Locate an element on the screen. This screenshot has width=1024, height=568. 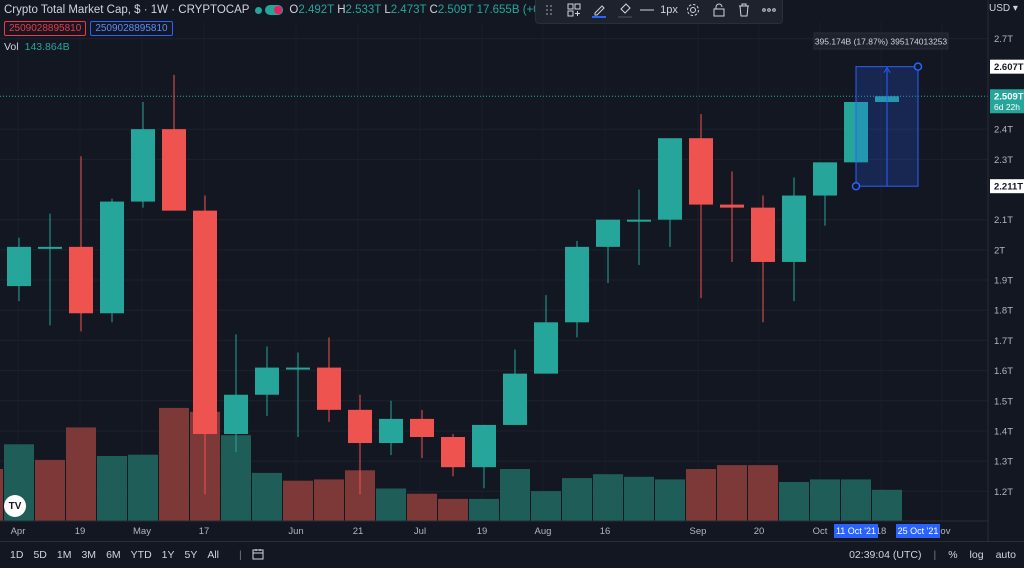
timeframe-3m: 3M is located at coordinates (88, 555).